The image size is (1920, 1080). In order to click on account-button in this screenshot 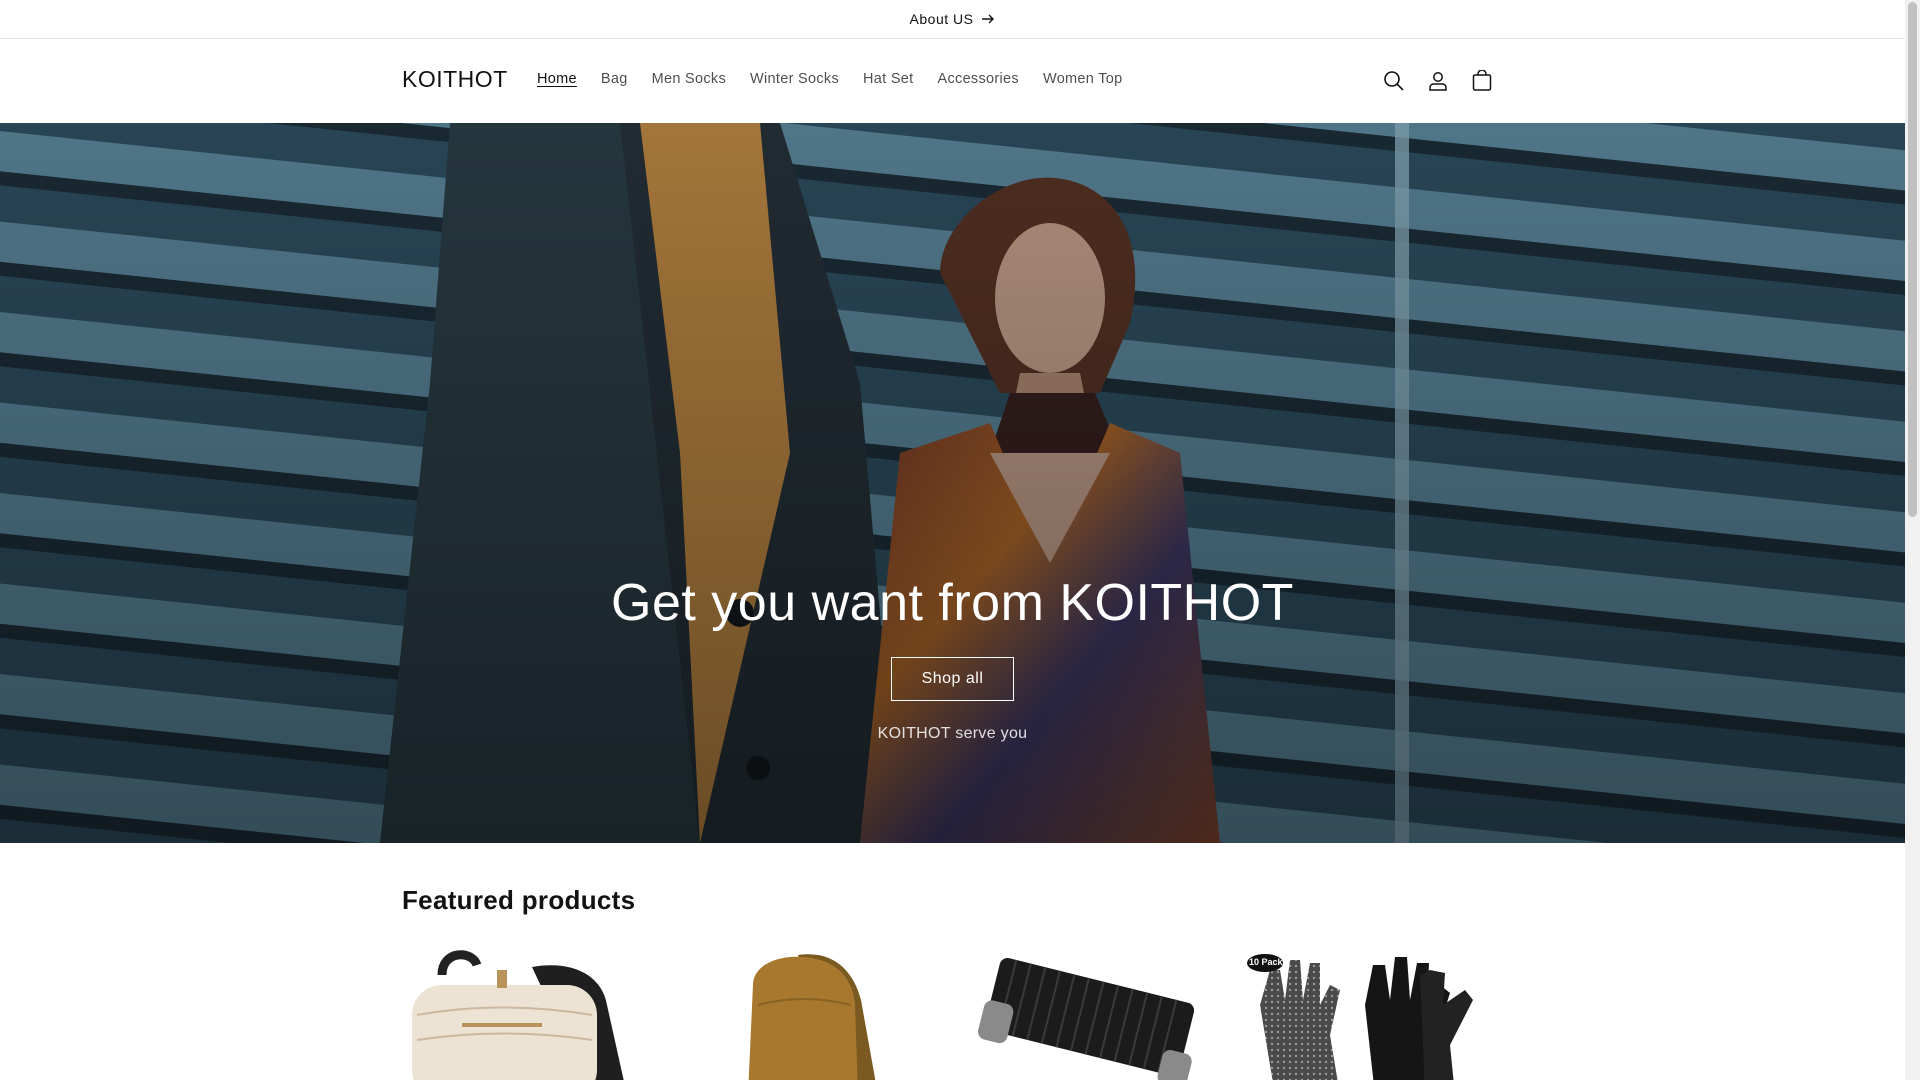, I will do `click(1438, 81)`.